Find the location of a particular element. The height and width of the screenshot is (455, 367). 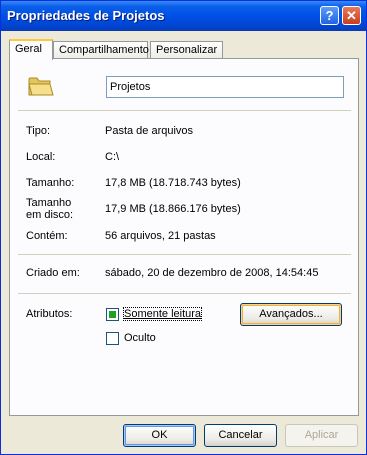

hidden-checkbox is located at coordinates (112, 338).